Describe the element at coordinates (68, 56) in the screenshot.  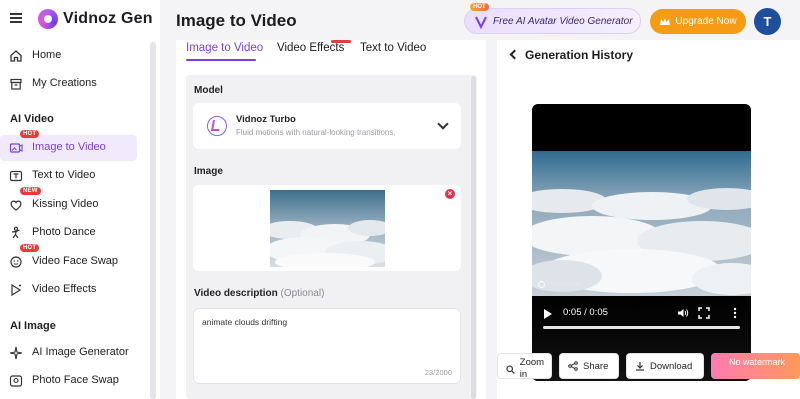
I see `sidebar-item-home: Home` at that location.